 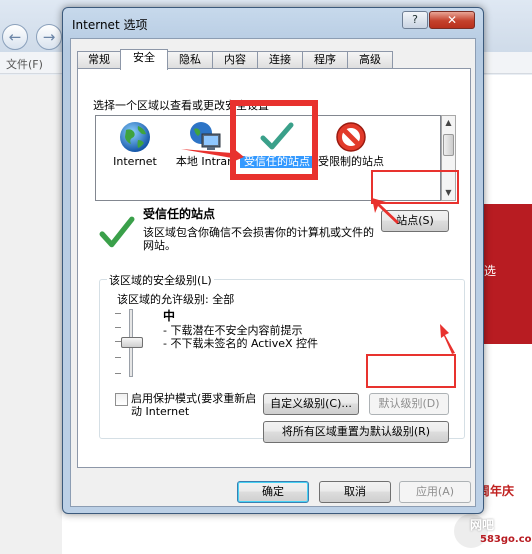 What do you see at coordinates (135, 161) in the screenshot?
I see `zone-label: Internet` at bounding box center [135, 161].